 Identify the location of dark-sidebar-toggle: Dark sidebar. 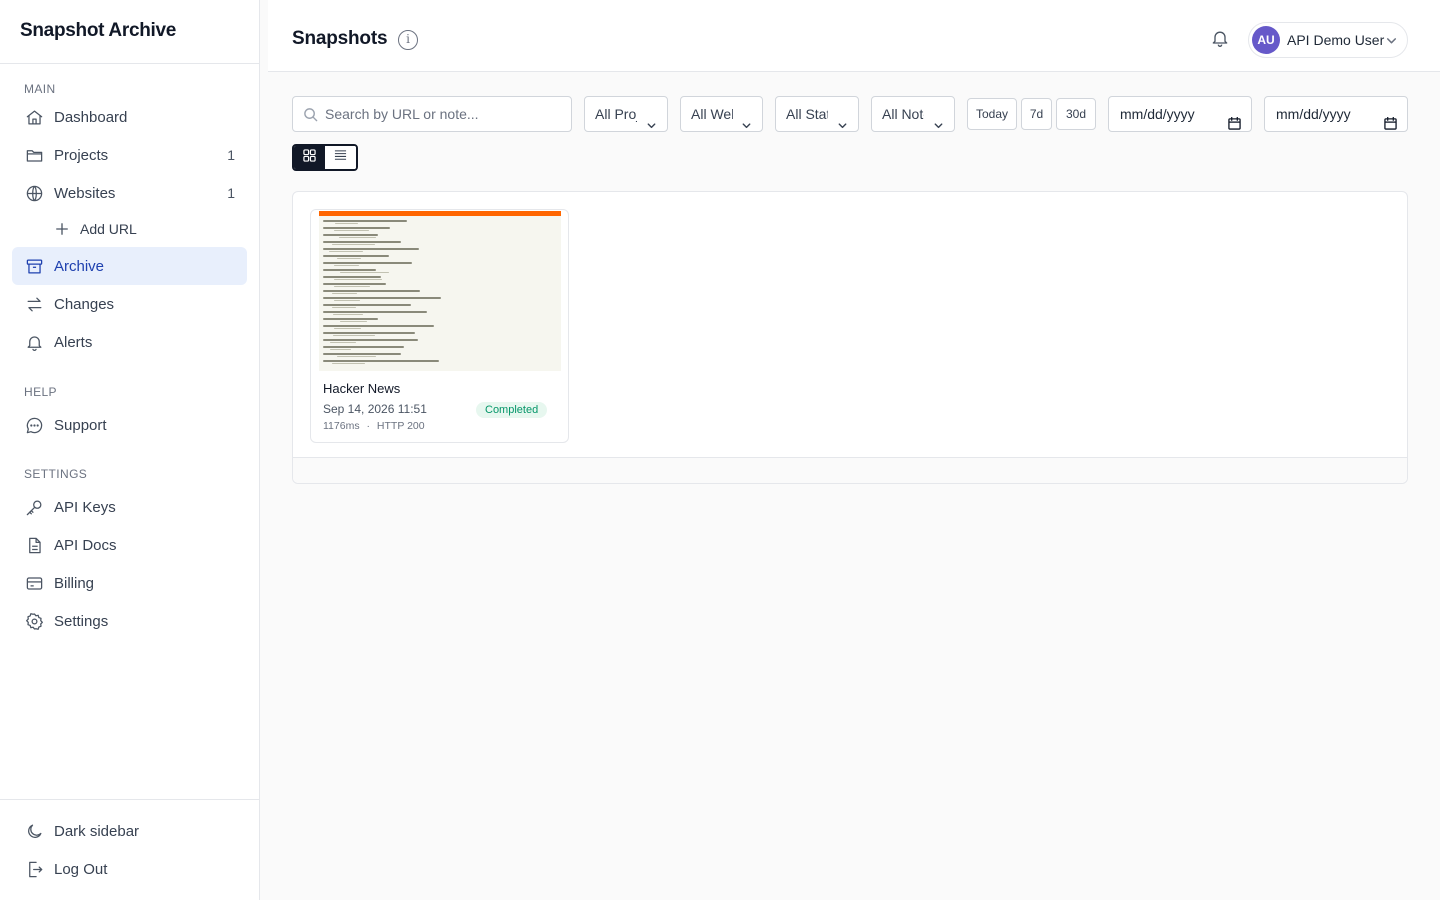
(129, 831).